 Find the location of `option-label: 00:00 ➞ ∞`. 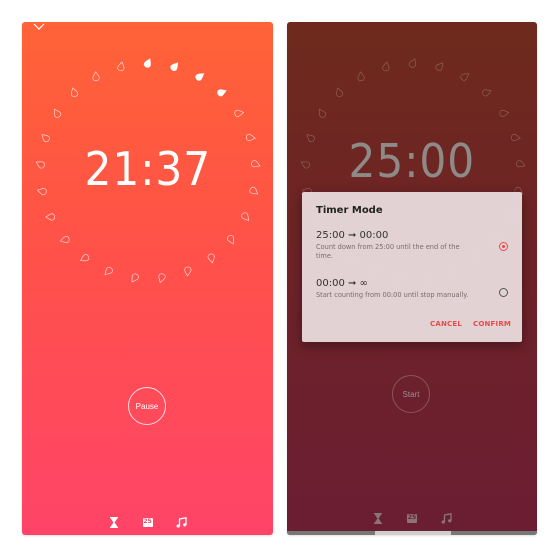

option-label: 00:00 ➞ ∞ is located at coordinates (342, 283).